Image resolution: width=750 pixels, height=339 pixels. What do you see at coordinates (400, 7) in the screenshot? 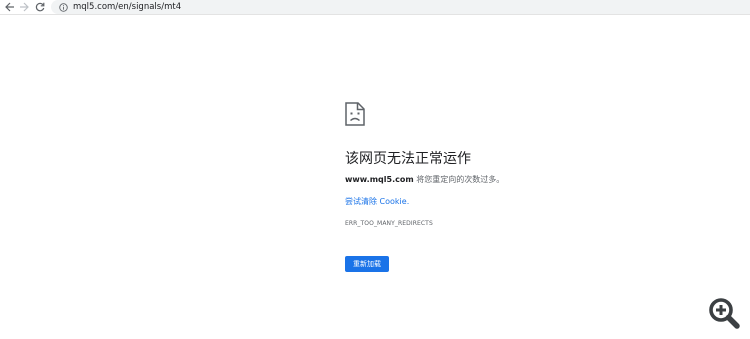
I see `address-bar: mql5.com/en/signals/mt4` at bounding box center [400, 7].